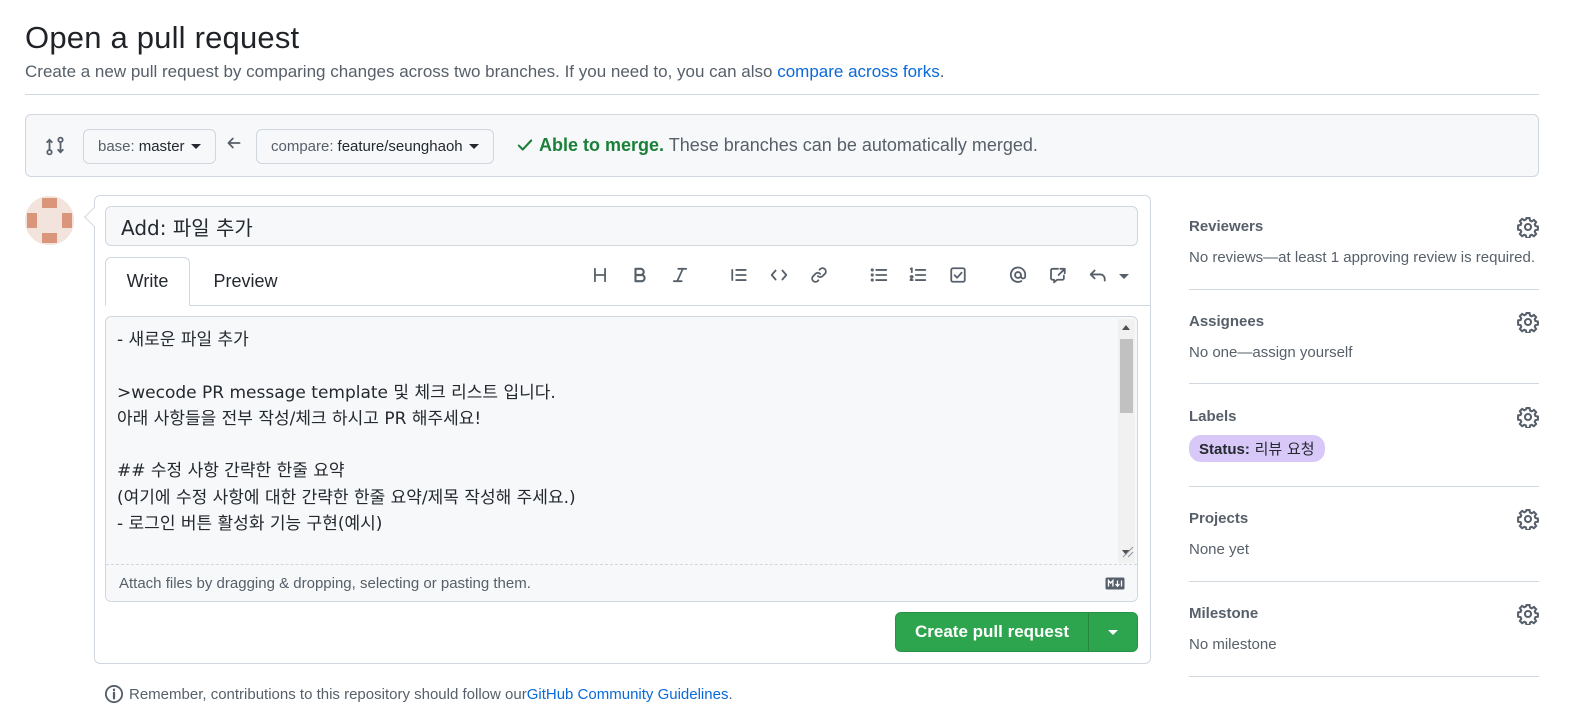 Image resolution: width=1575 pixels, height=709 pixels. Describe the element at coordinates (628, 694) in the screenshot. I see `community-guidelines-link: GitHub Community Guidelines` at that location.